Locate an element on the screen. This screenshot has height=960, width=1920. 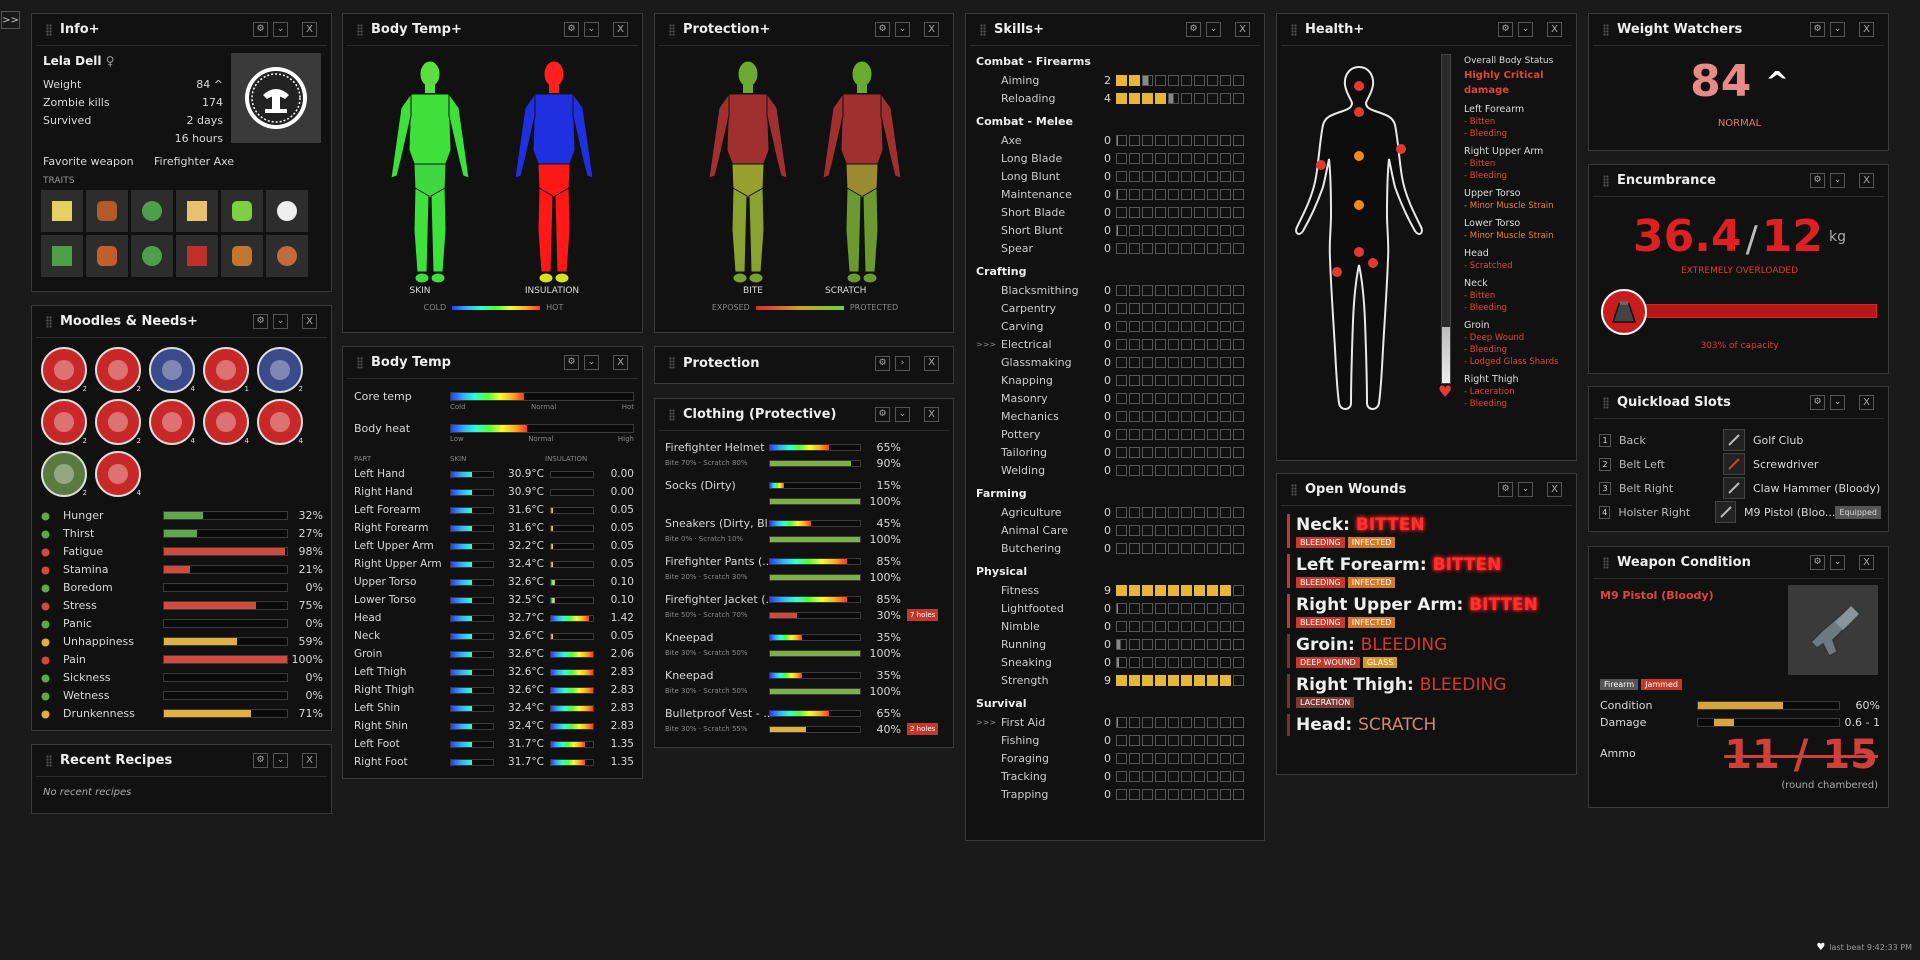
skill-row: Welding 0 is located at coordinates (1118, 470).